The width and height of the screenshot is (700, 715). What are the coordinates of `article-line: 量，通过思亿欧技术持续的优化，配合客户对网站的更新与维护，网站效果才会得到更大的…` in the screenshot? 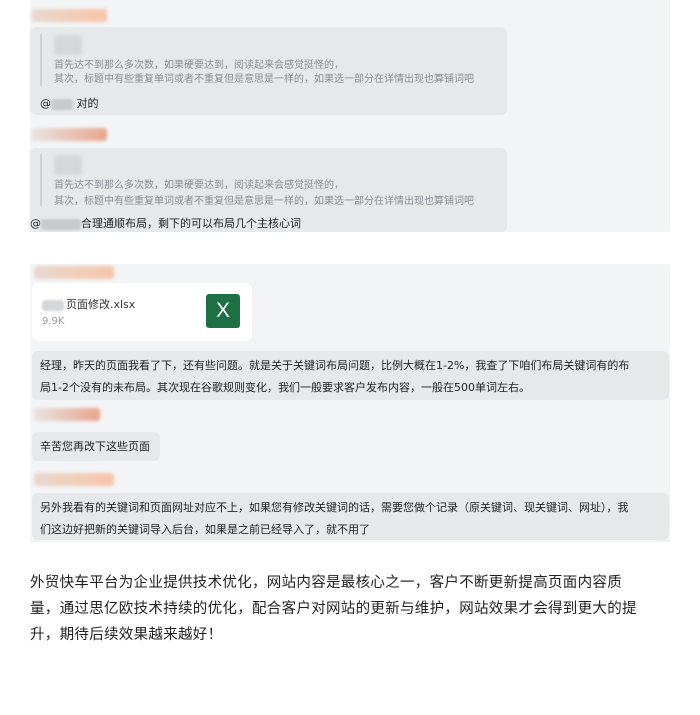 It's located at (333, 609).